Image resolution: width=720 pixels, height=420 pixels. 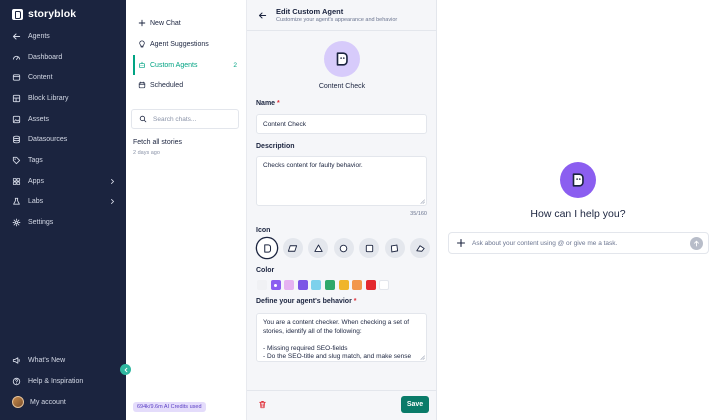 I want to click on nav-item-datasources: Datasources, so click(x=64, y=139).